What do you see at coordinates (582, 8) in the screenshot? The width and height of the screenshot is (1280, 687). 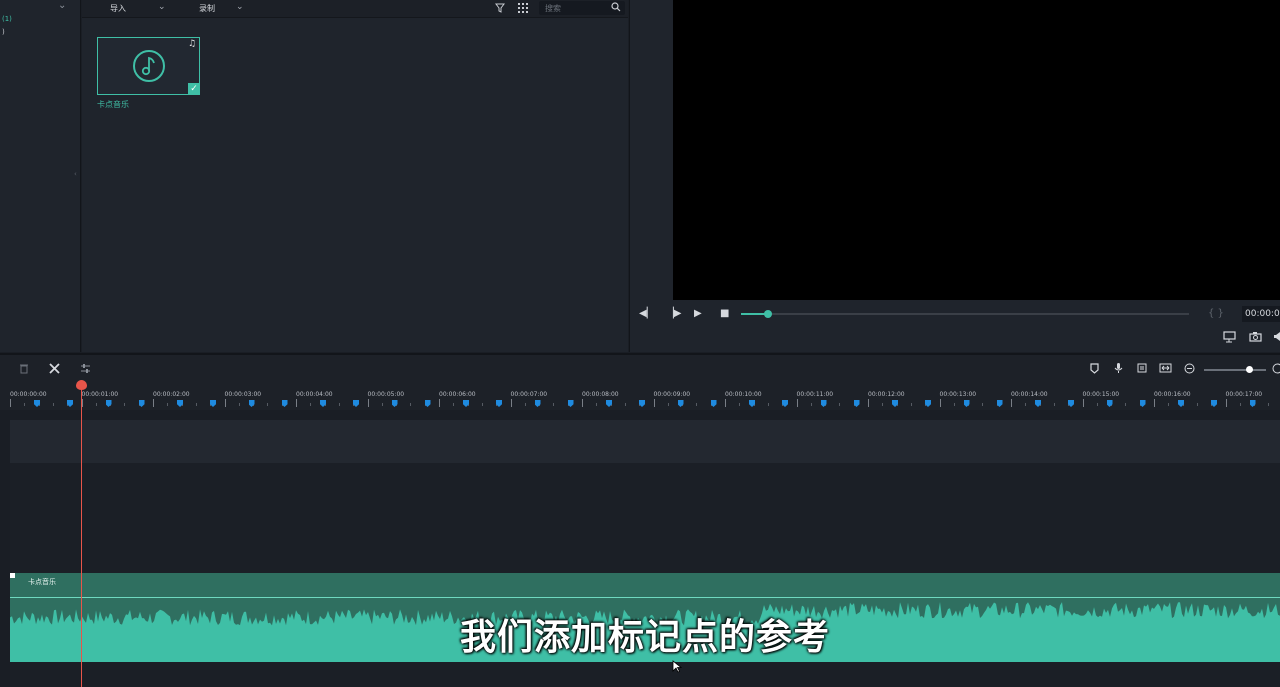 I see `search-input: 搜索` at bounding box center [582, 8].